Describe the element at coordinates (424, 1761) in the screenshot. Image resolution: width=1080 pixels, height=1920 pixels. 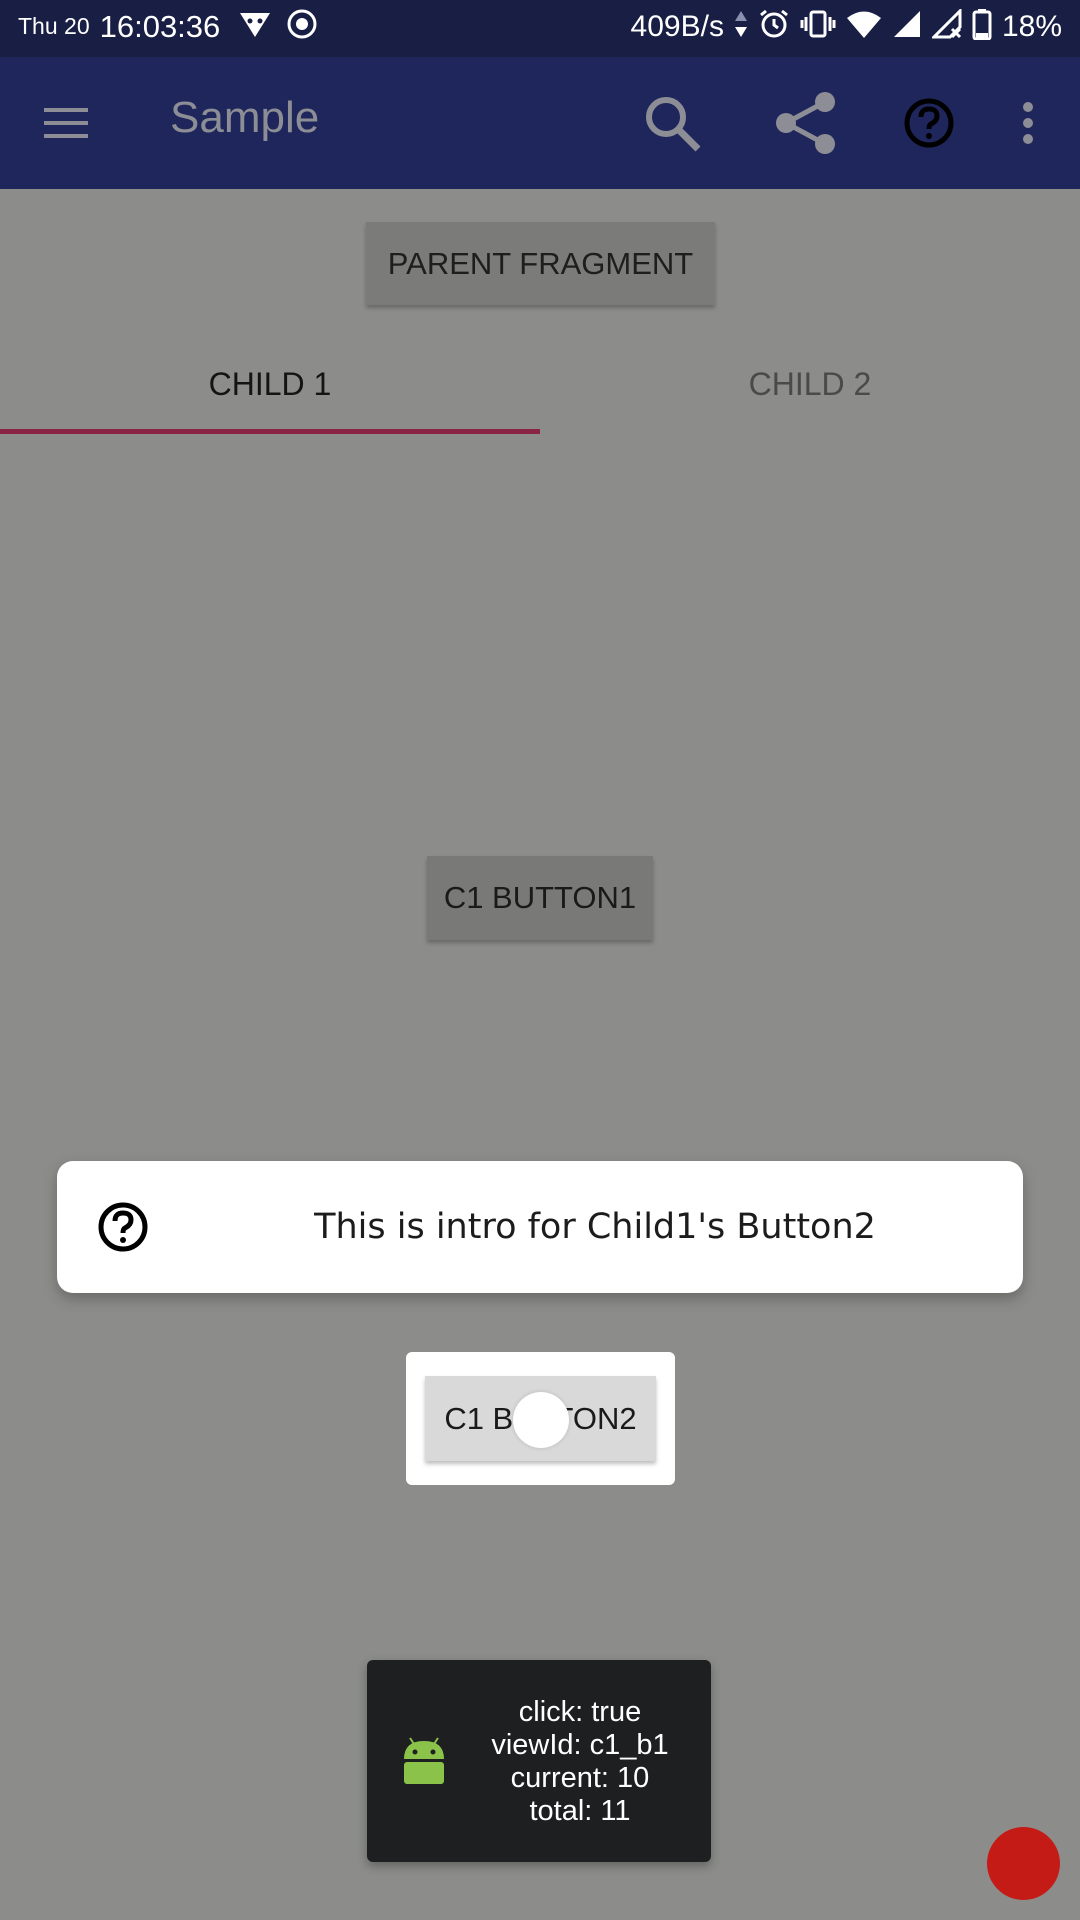
I see `android-icon` at that location.